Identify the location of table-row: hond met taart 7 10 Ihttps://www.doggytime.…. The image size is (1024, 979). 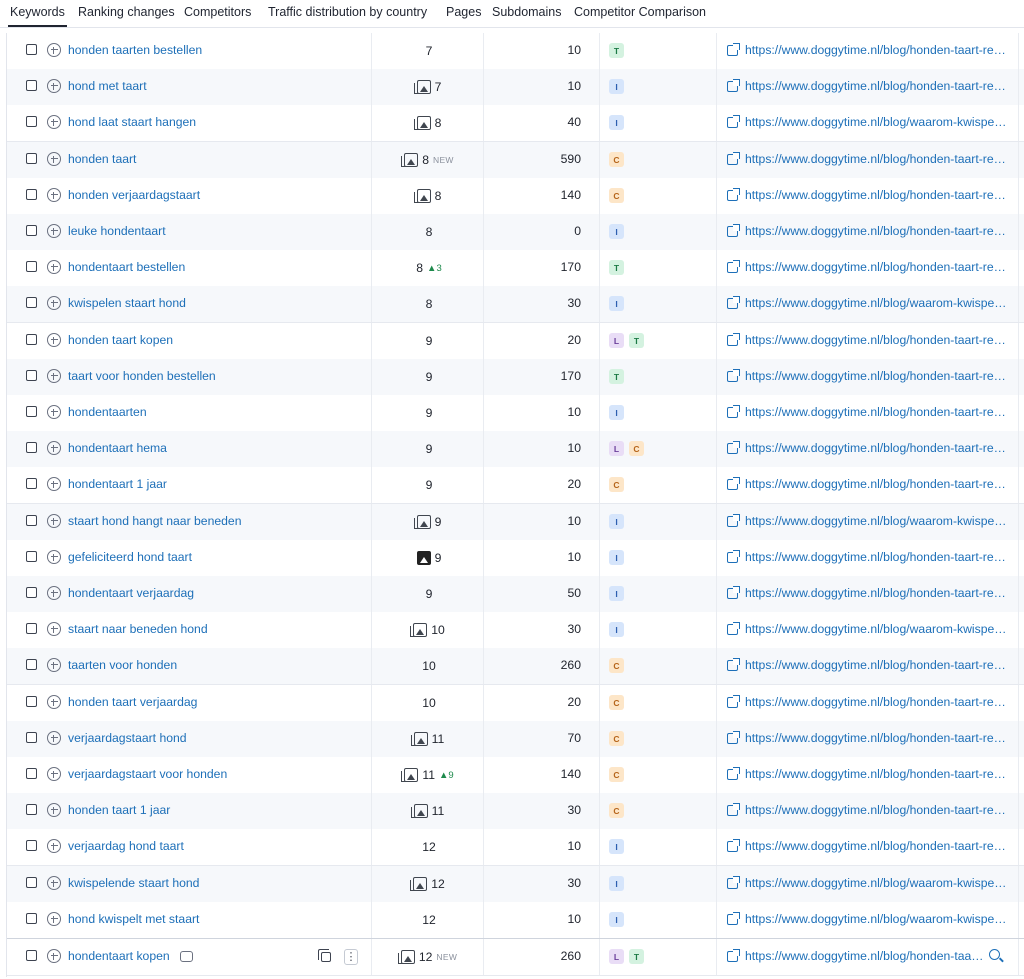
(515, 87).